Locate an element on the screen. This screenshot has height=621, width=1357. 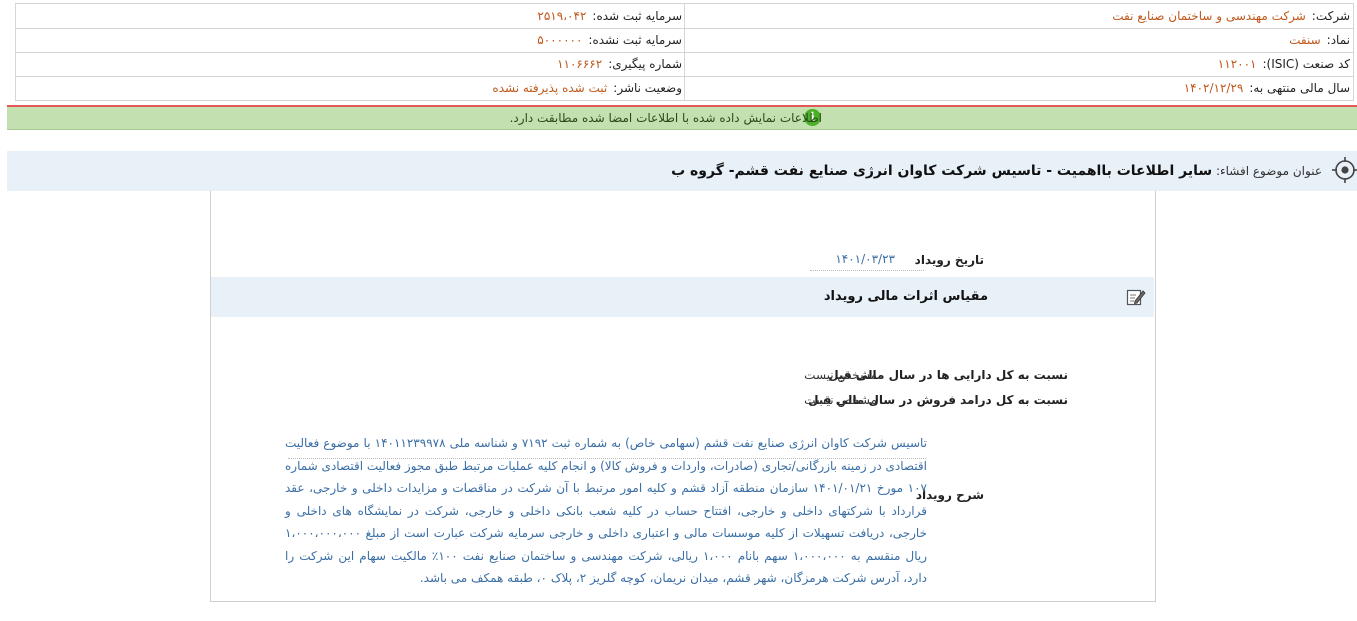
asset-ratio-value: مشخص نیست is located at coordinates (840, 375).